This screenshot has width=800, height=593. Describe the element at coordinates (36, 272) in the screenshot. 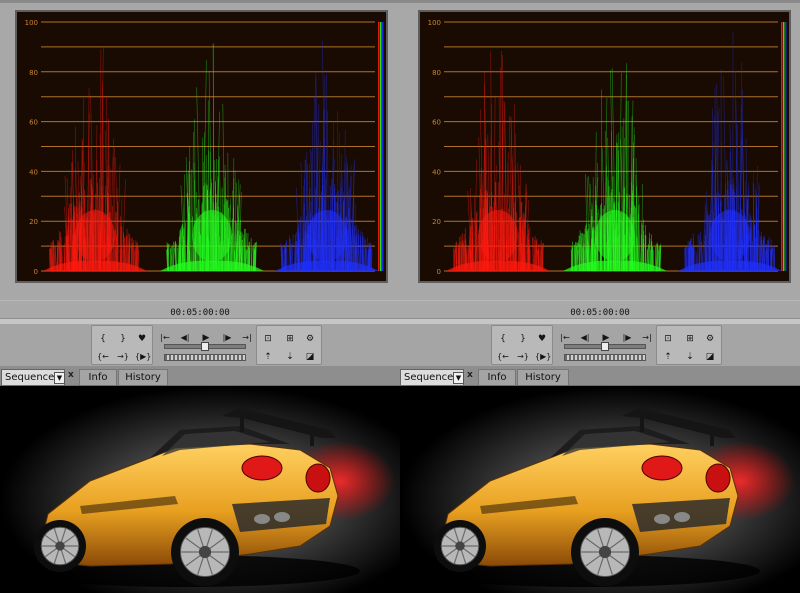

I see `scope-axis-label: 0` at that location.